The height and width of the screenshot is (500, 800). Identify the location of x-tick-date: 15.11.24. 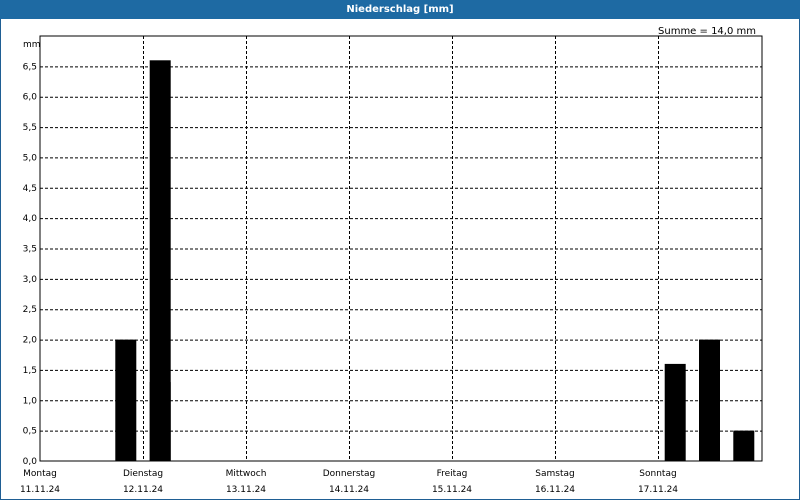
(452, 490).